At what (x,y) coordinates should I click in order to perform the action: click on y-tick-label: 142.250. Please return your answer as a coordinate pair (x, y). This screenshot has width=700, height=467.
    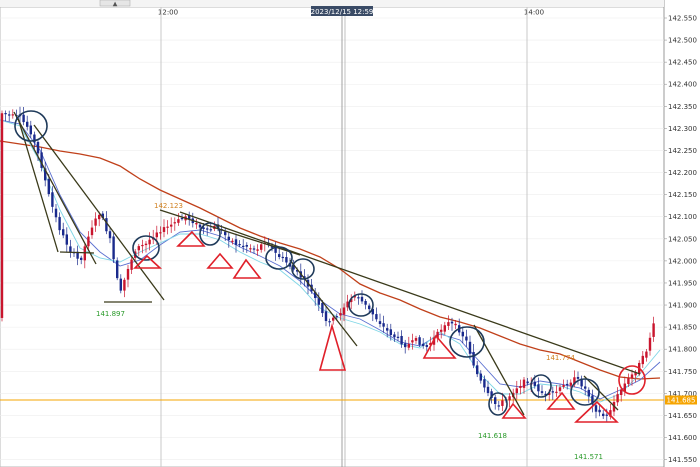
    Looking at the image, I should click on (682, 151).